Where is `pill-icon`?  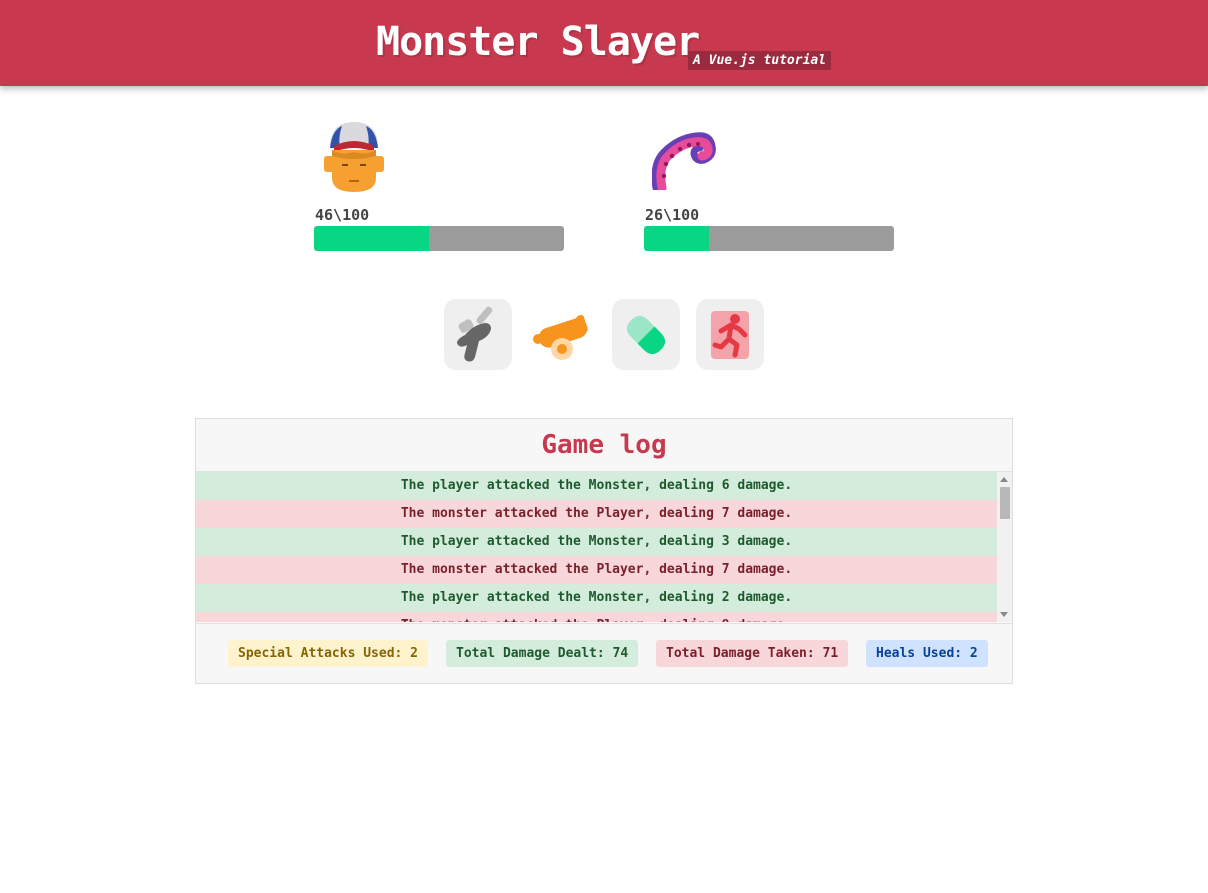 pill-icon is located at coordinates (646, 334).